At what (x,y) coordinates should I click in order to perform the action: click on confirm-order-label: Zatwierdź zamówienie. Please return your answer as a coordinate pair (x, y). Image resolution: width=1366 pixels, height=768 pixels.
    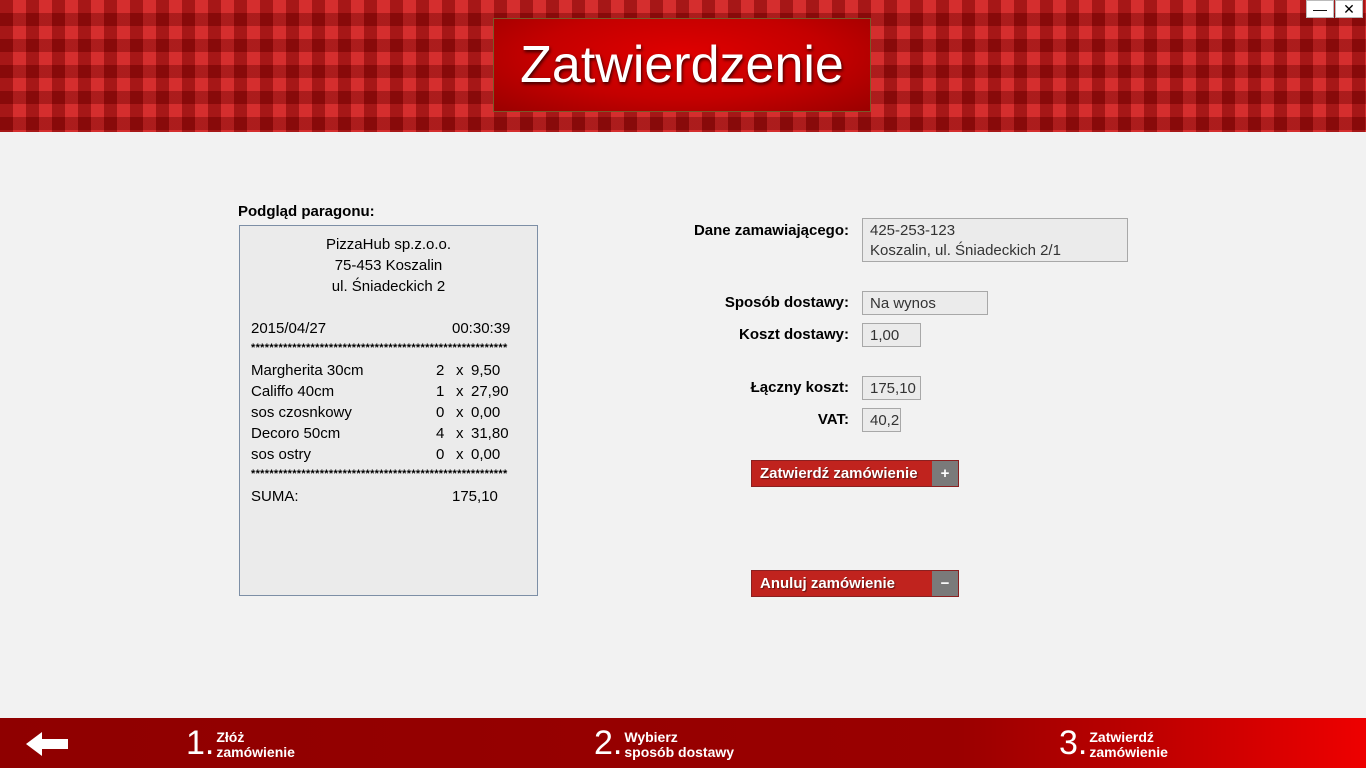
    Looking at the image, I should click on (842, 473).